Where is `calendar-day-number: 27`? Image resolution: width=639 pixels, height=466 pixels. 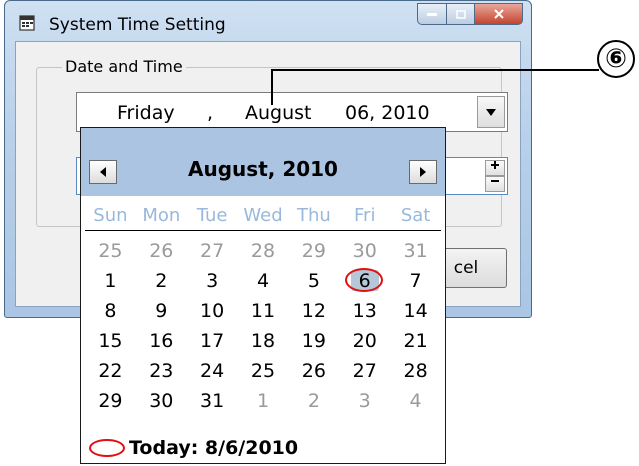
calendar-day-number: 27 is located at coordinates (364, 371).